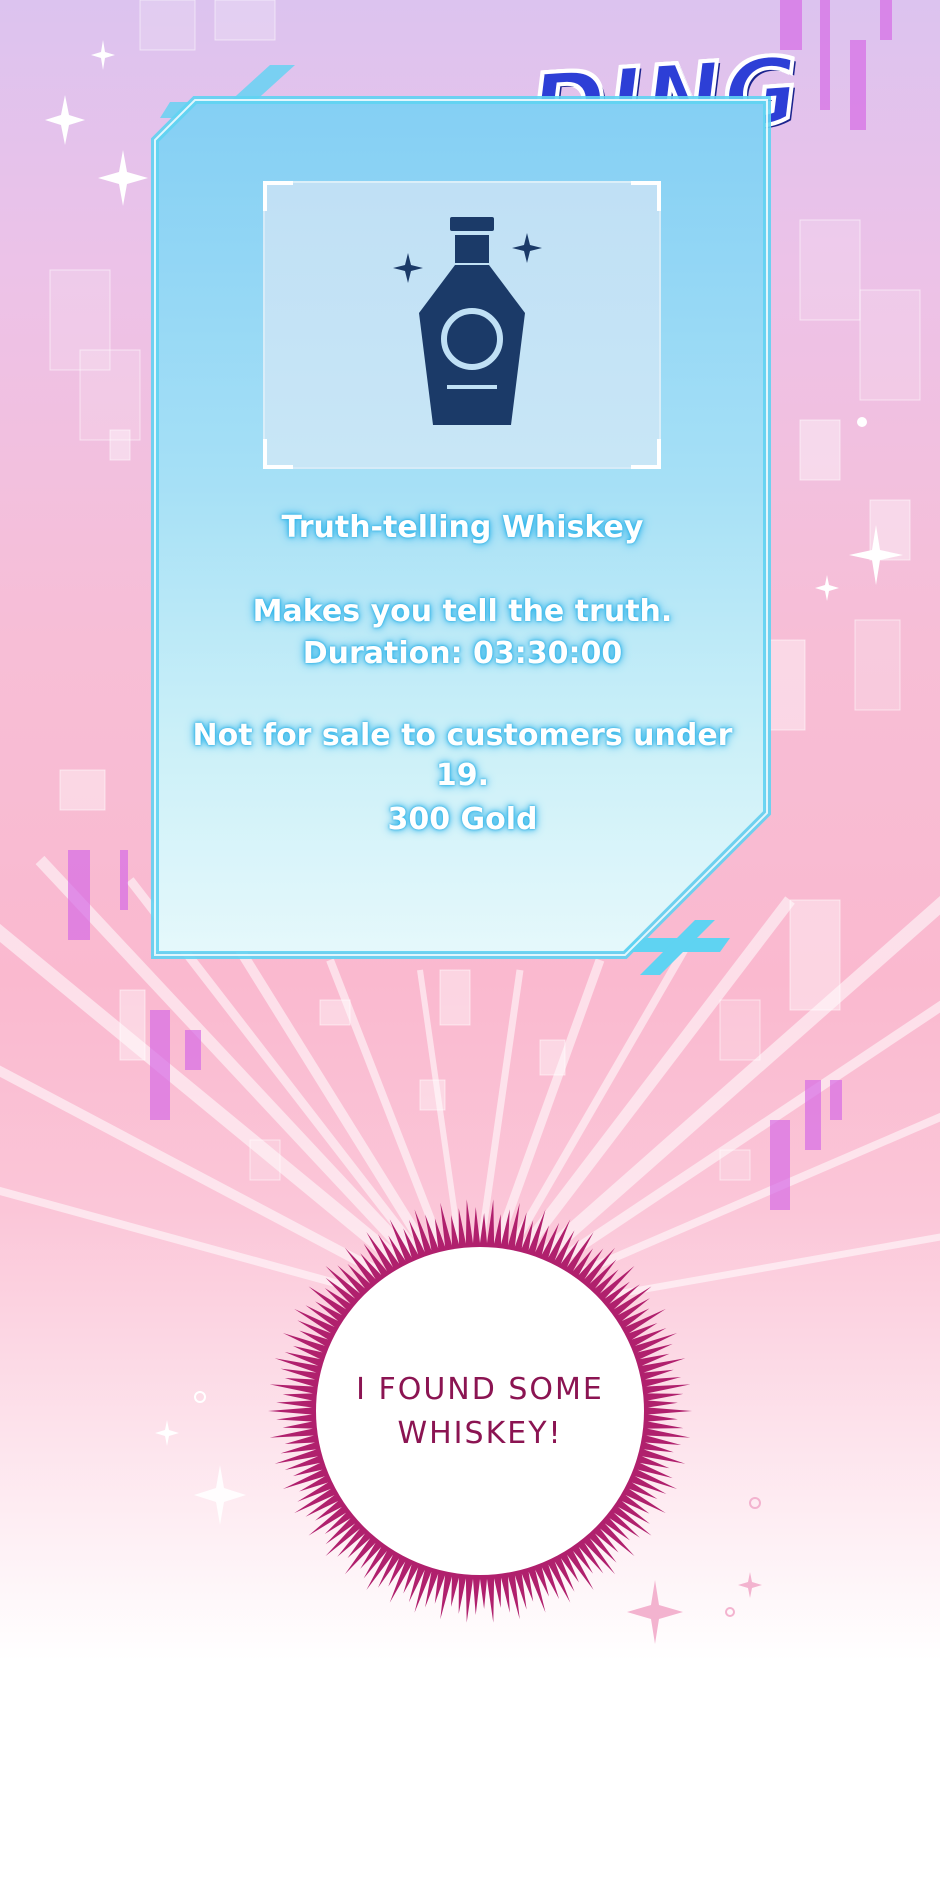 The width and height of the screenshot is (940, 1888). Describe the element at coordinates (462, 755) in the screenshot. I see `item-restriction: Not for sale to customers under 19.` at that location.